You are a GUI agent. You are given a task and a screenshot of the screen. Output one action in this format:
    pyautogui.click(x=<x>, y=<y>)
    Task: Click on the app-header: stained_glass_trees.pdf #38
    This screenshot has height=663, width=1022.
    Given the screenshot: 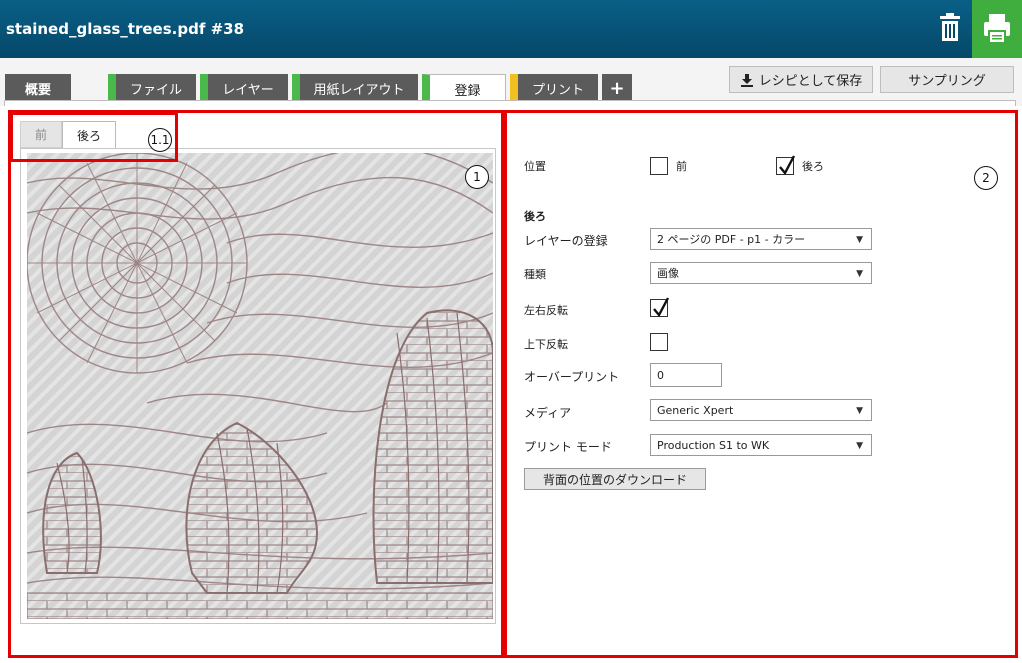 What is the action you would take?
    pyautogui.click(x=511, y=29)
    